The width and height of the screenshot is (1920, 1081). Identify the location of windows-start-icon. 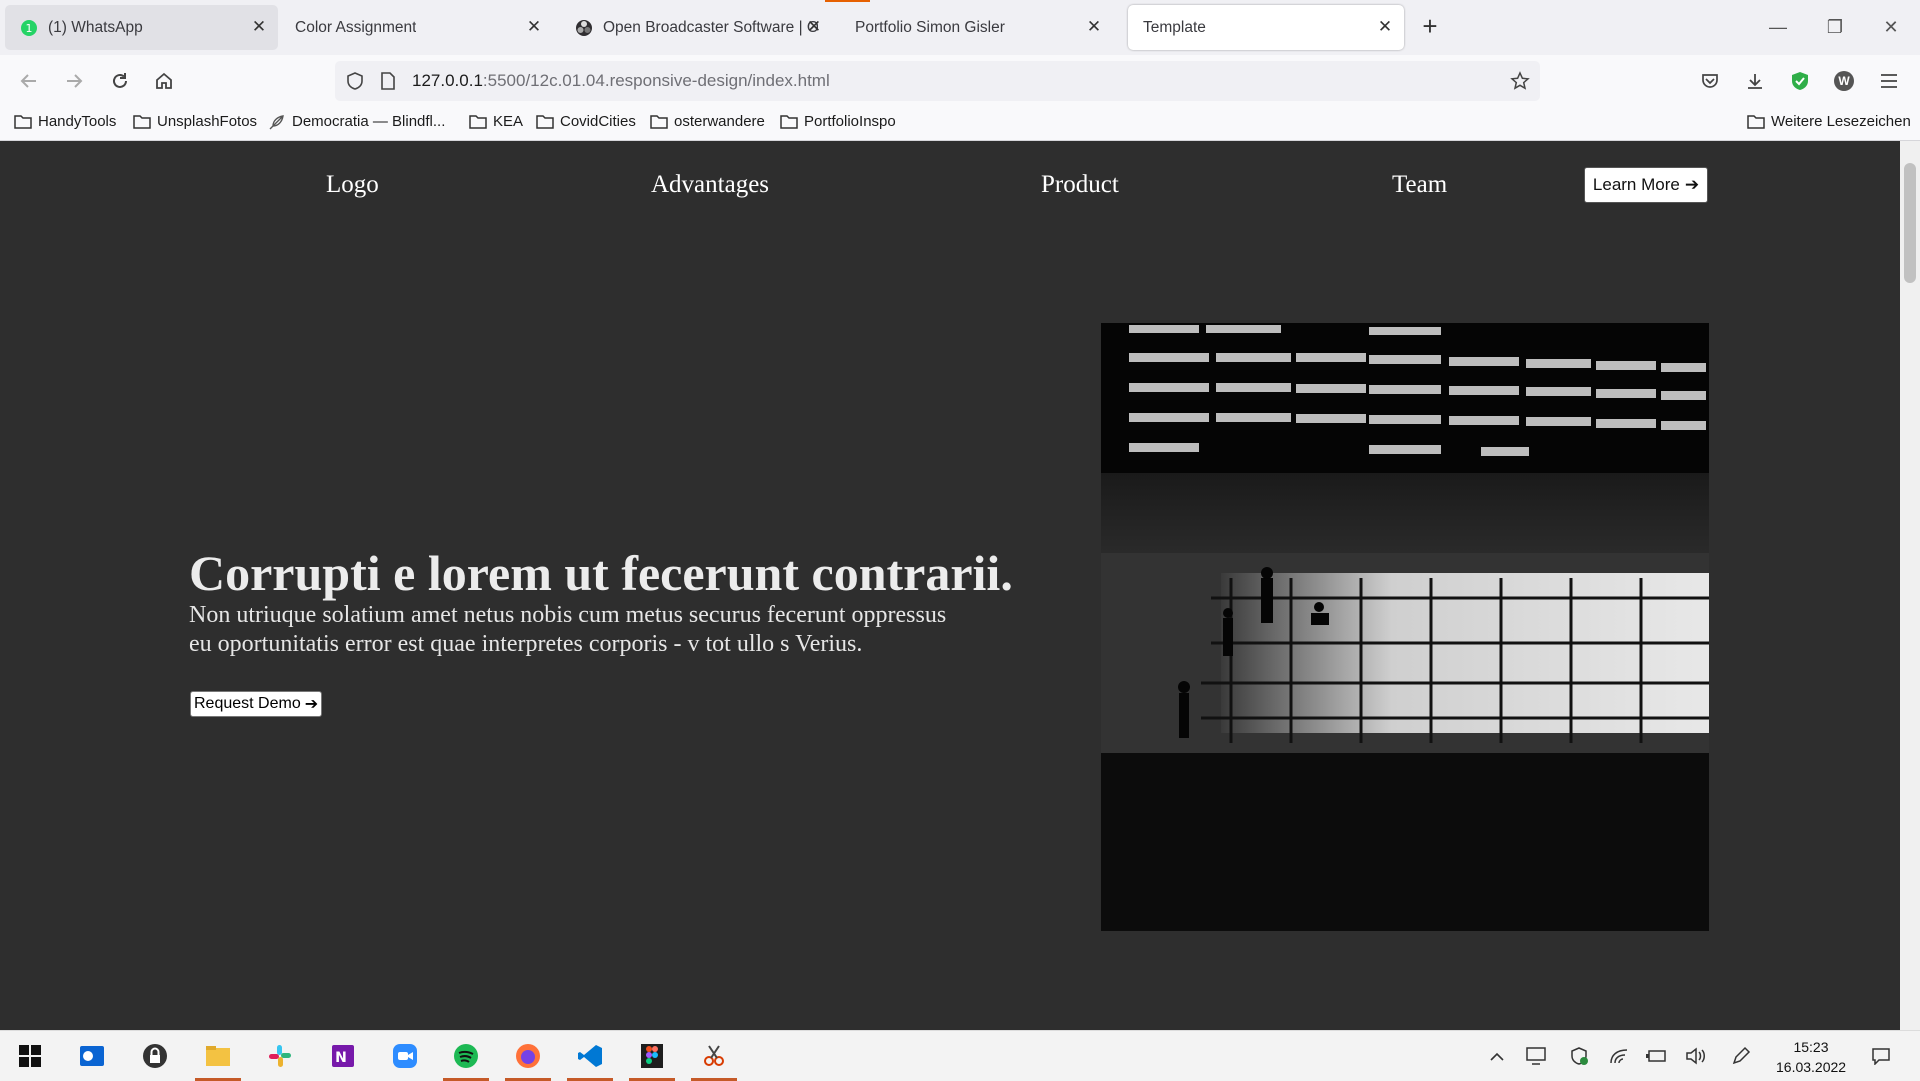
(30, 1056).